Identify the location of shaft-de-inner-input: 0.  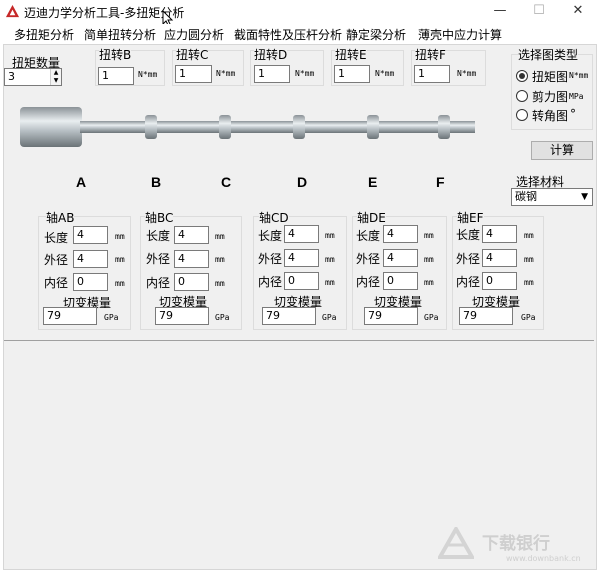
(400, 281).